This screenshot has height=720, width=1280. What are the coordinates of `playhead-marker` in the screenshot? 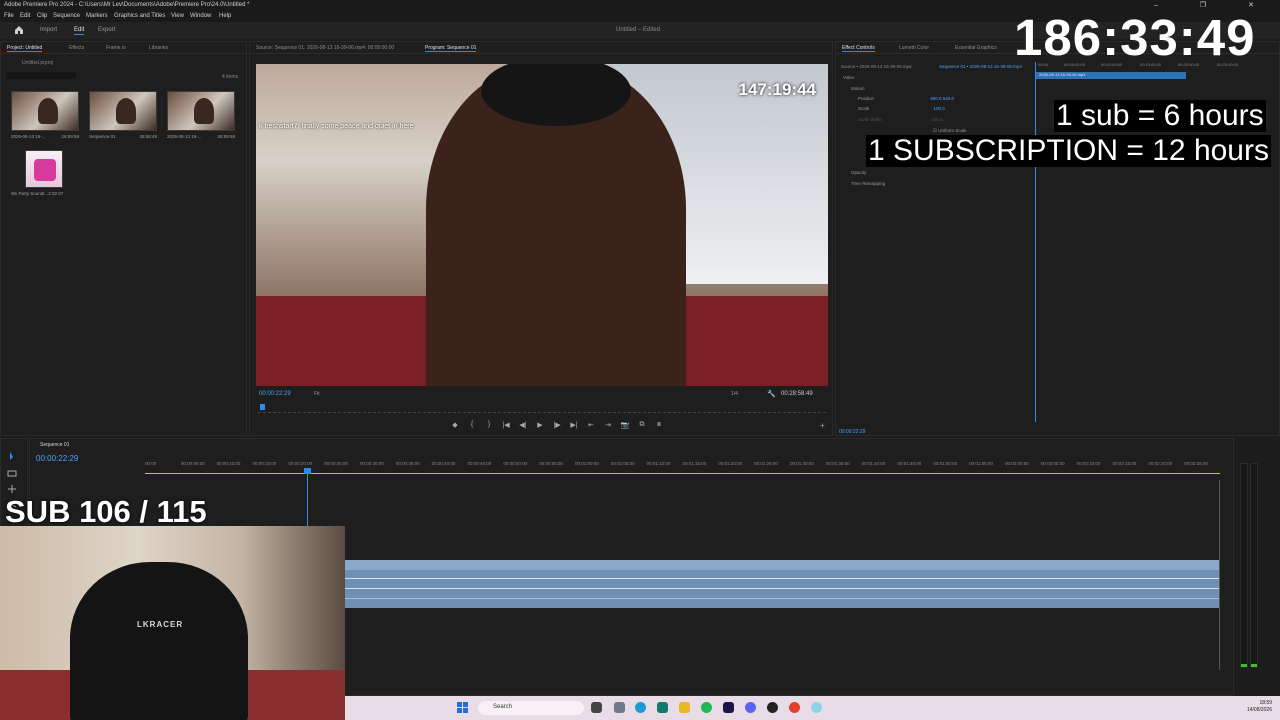 It's located at (262, 407).